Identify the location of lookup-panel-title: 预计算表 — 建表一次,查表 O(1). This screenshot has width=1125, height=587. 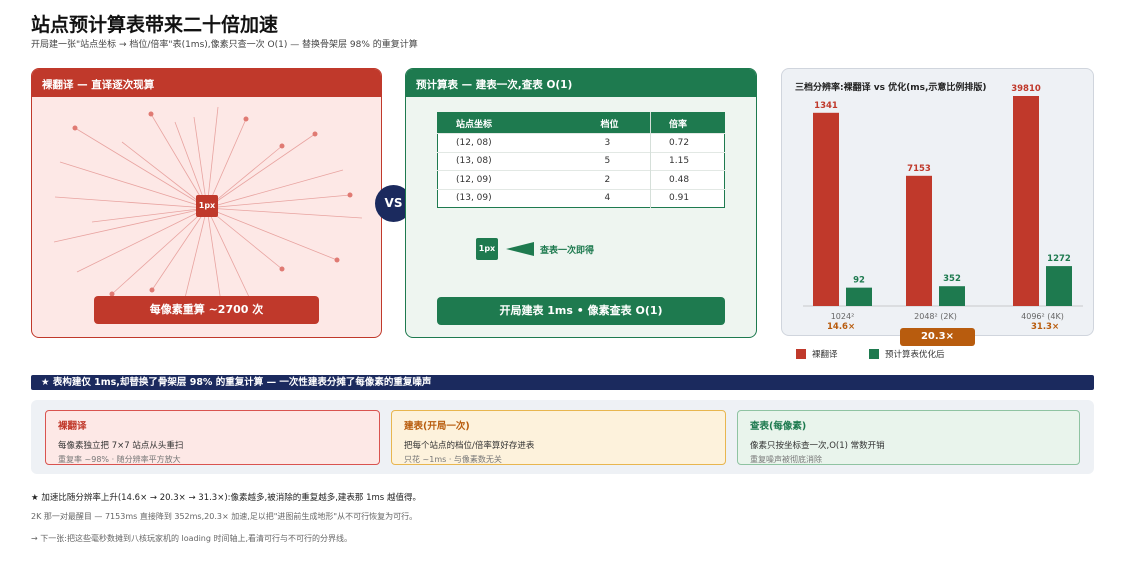
(581, 83).